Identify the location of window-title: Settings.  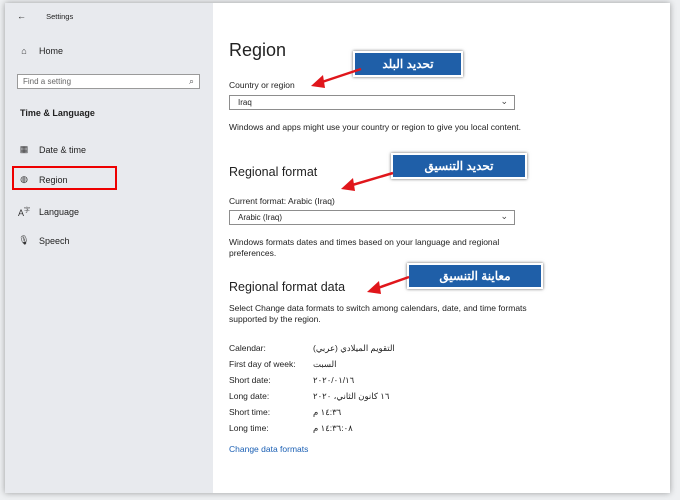
(60, 16).